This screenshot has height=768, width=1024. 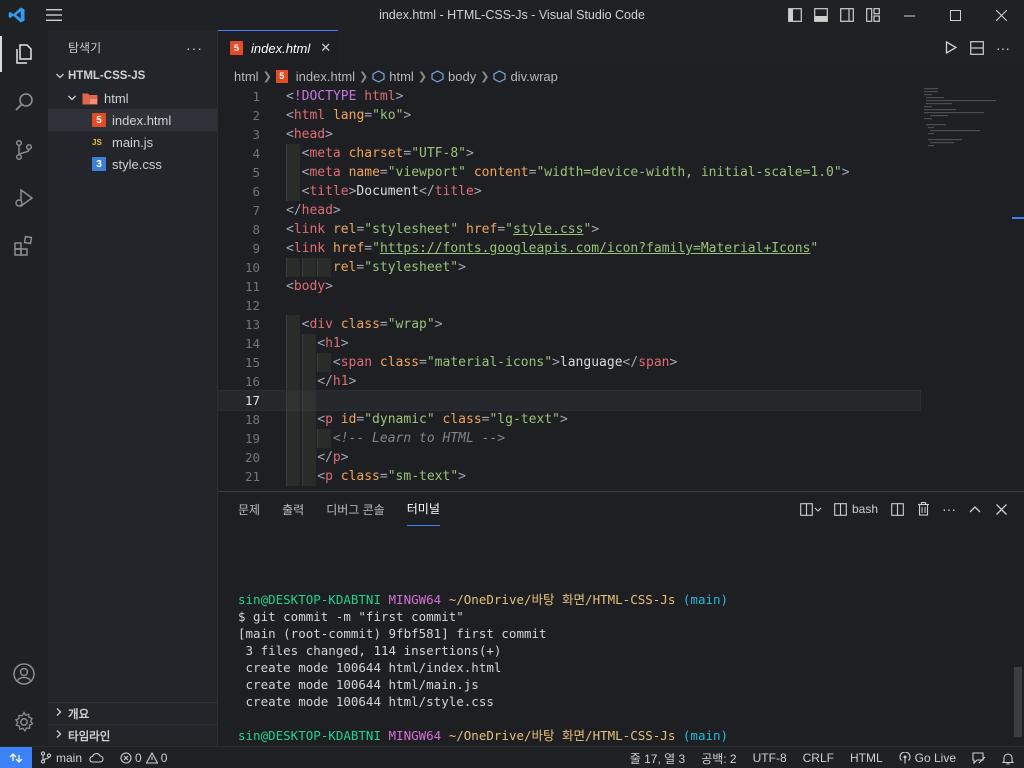 I want to click on search-icon, so click(x=24, y=102).